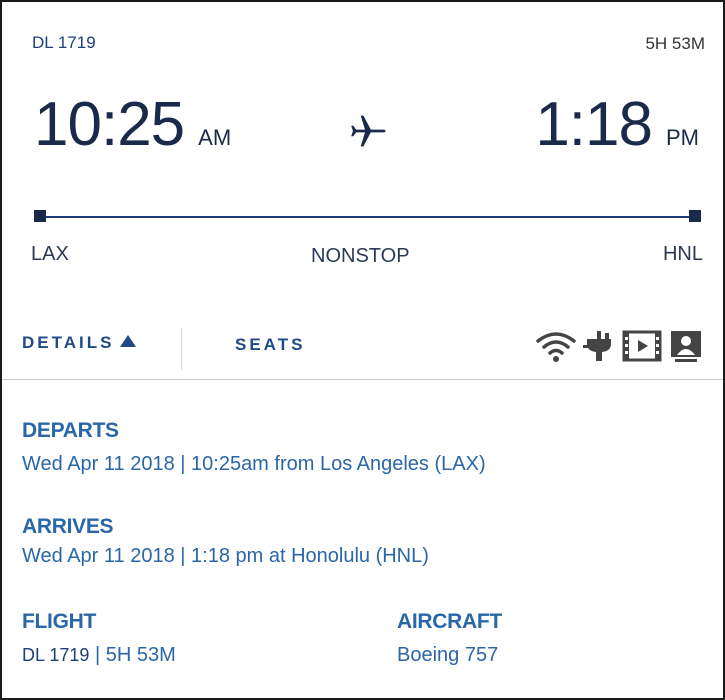 Image resolution: width=725 pixels, height=700 pixels. I want to click on destination-marker, so click(695, 216).